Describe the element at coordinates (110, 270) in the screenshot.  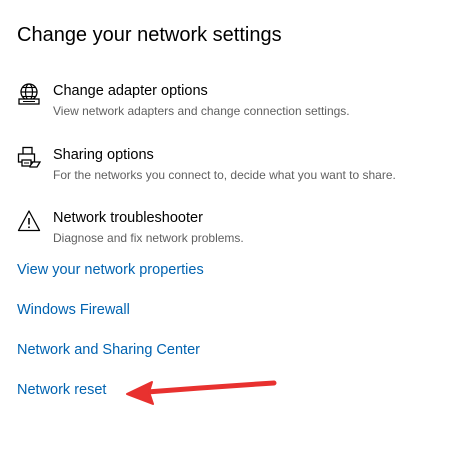
I see `view-network-properties-link: View your network properties` at that location.